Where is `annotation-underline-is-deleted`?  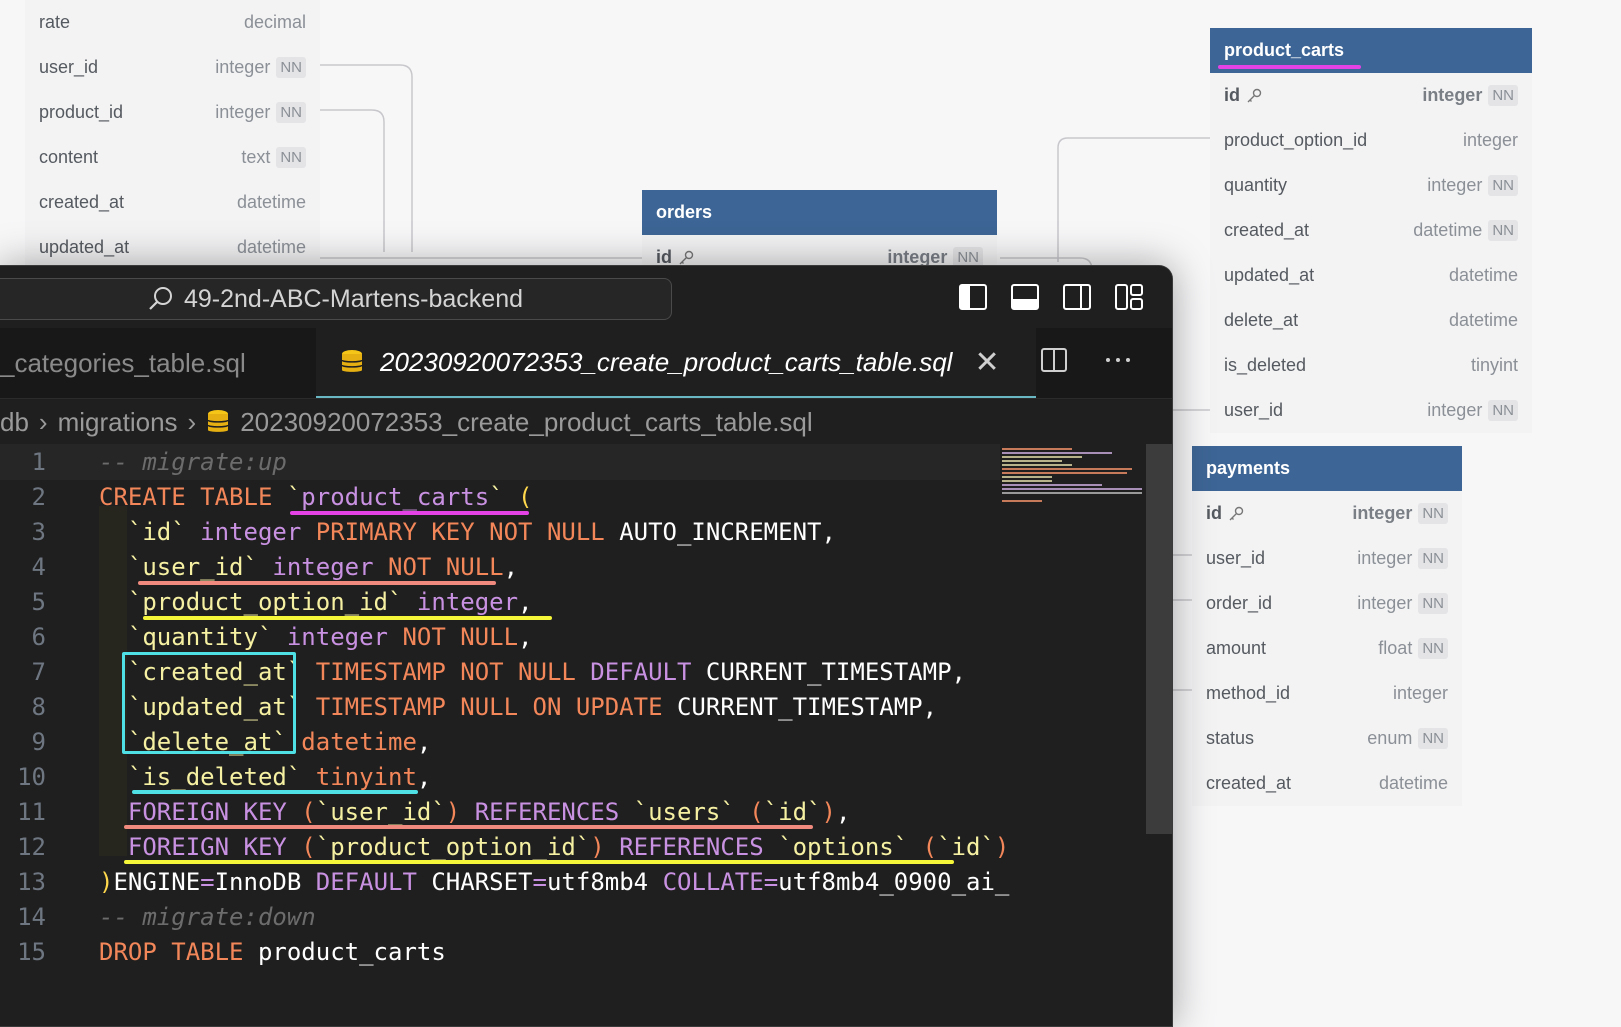 annotation-underline-is-deleted is located at coordinates (275, 792).